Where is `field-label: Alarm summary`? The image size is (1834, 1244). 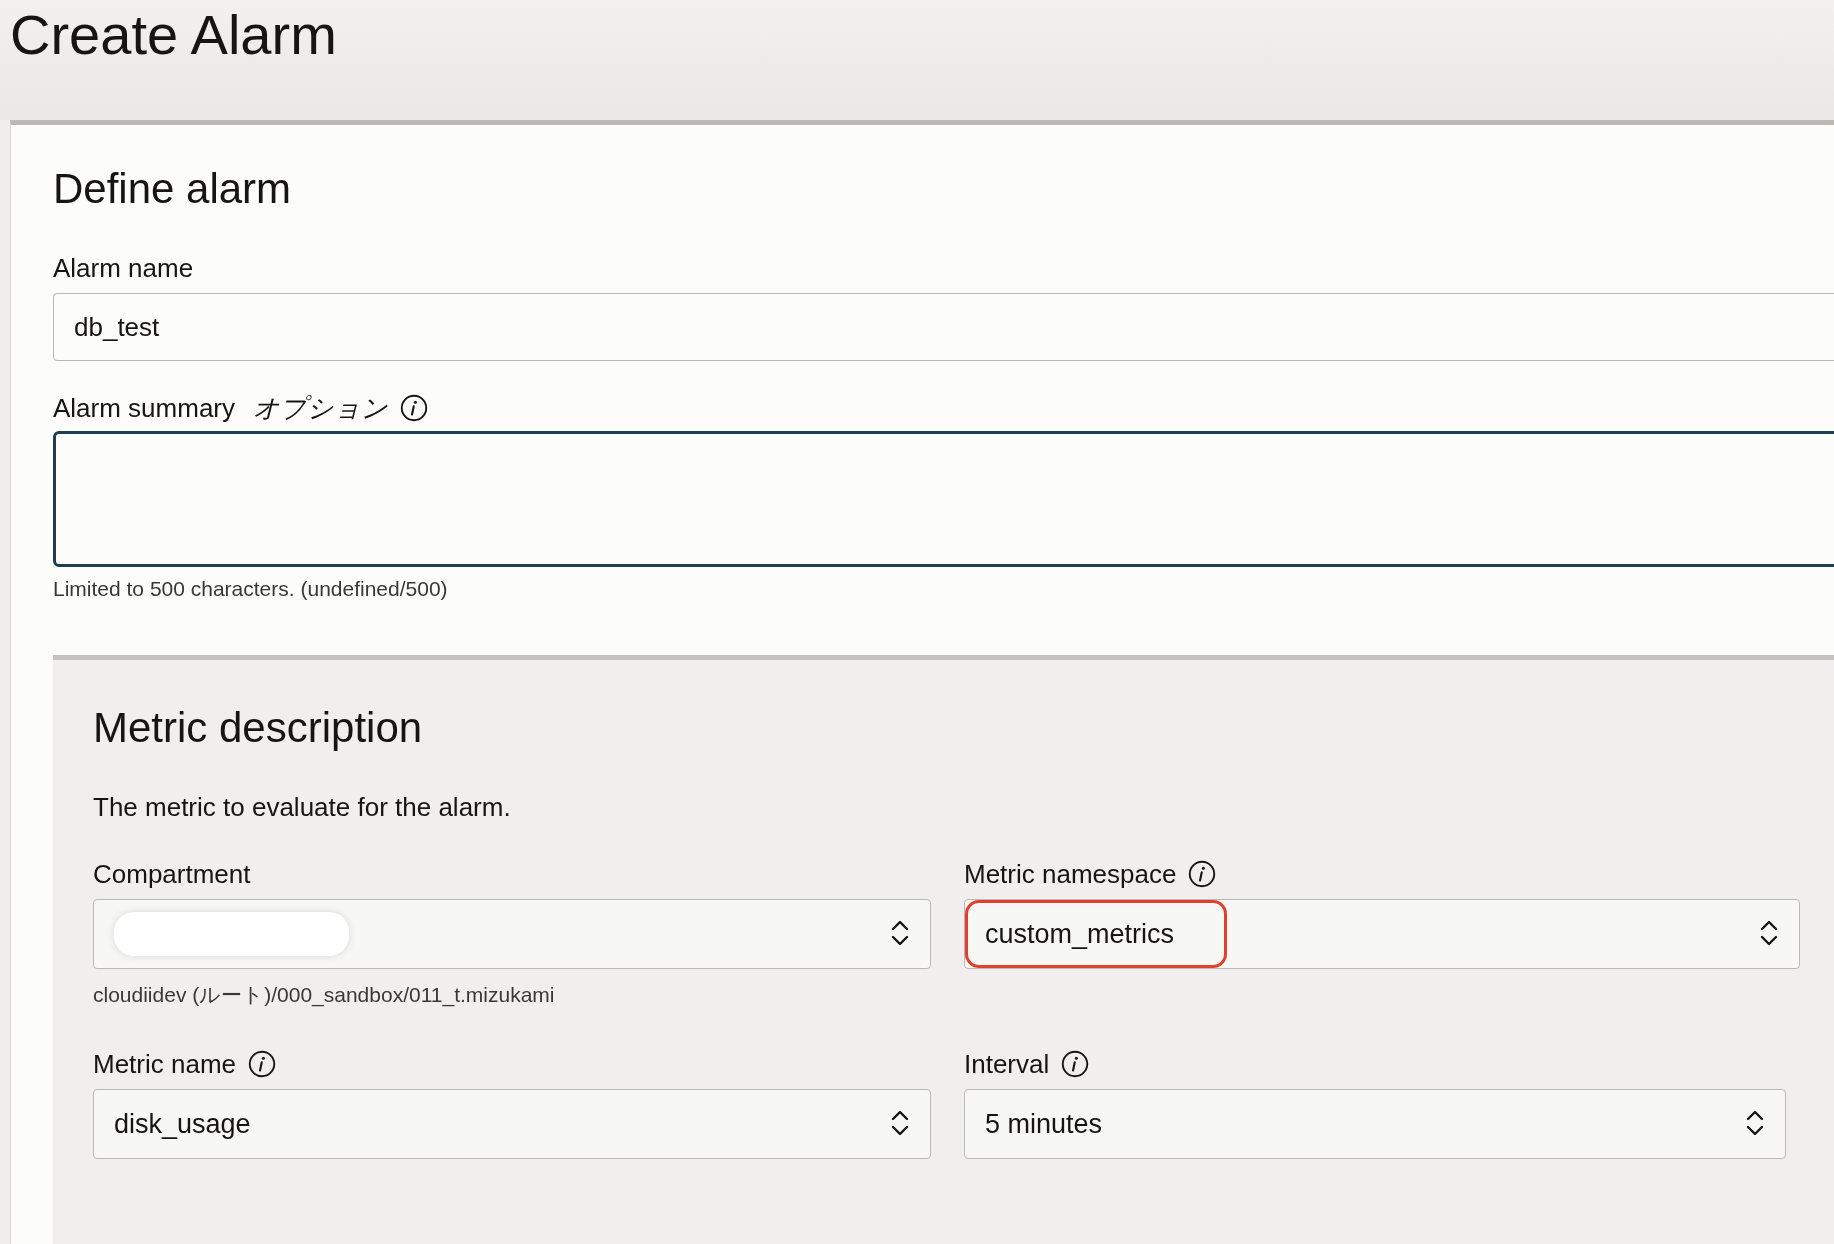 field-label: Alarm summary is located at coordinates (144, 408).